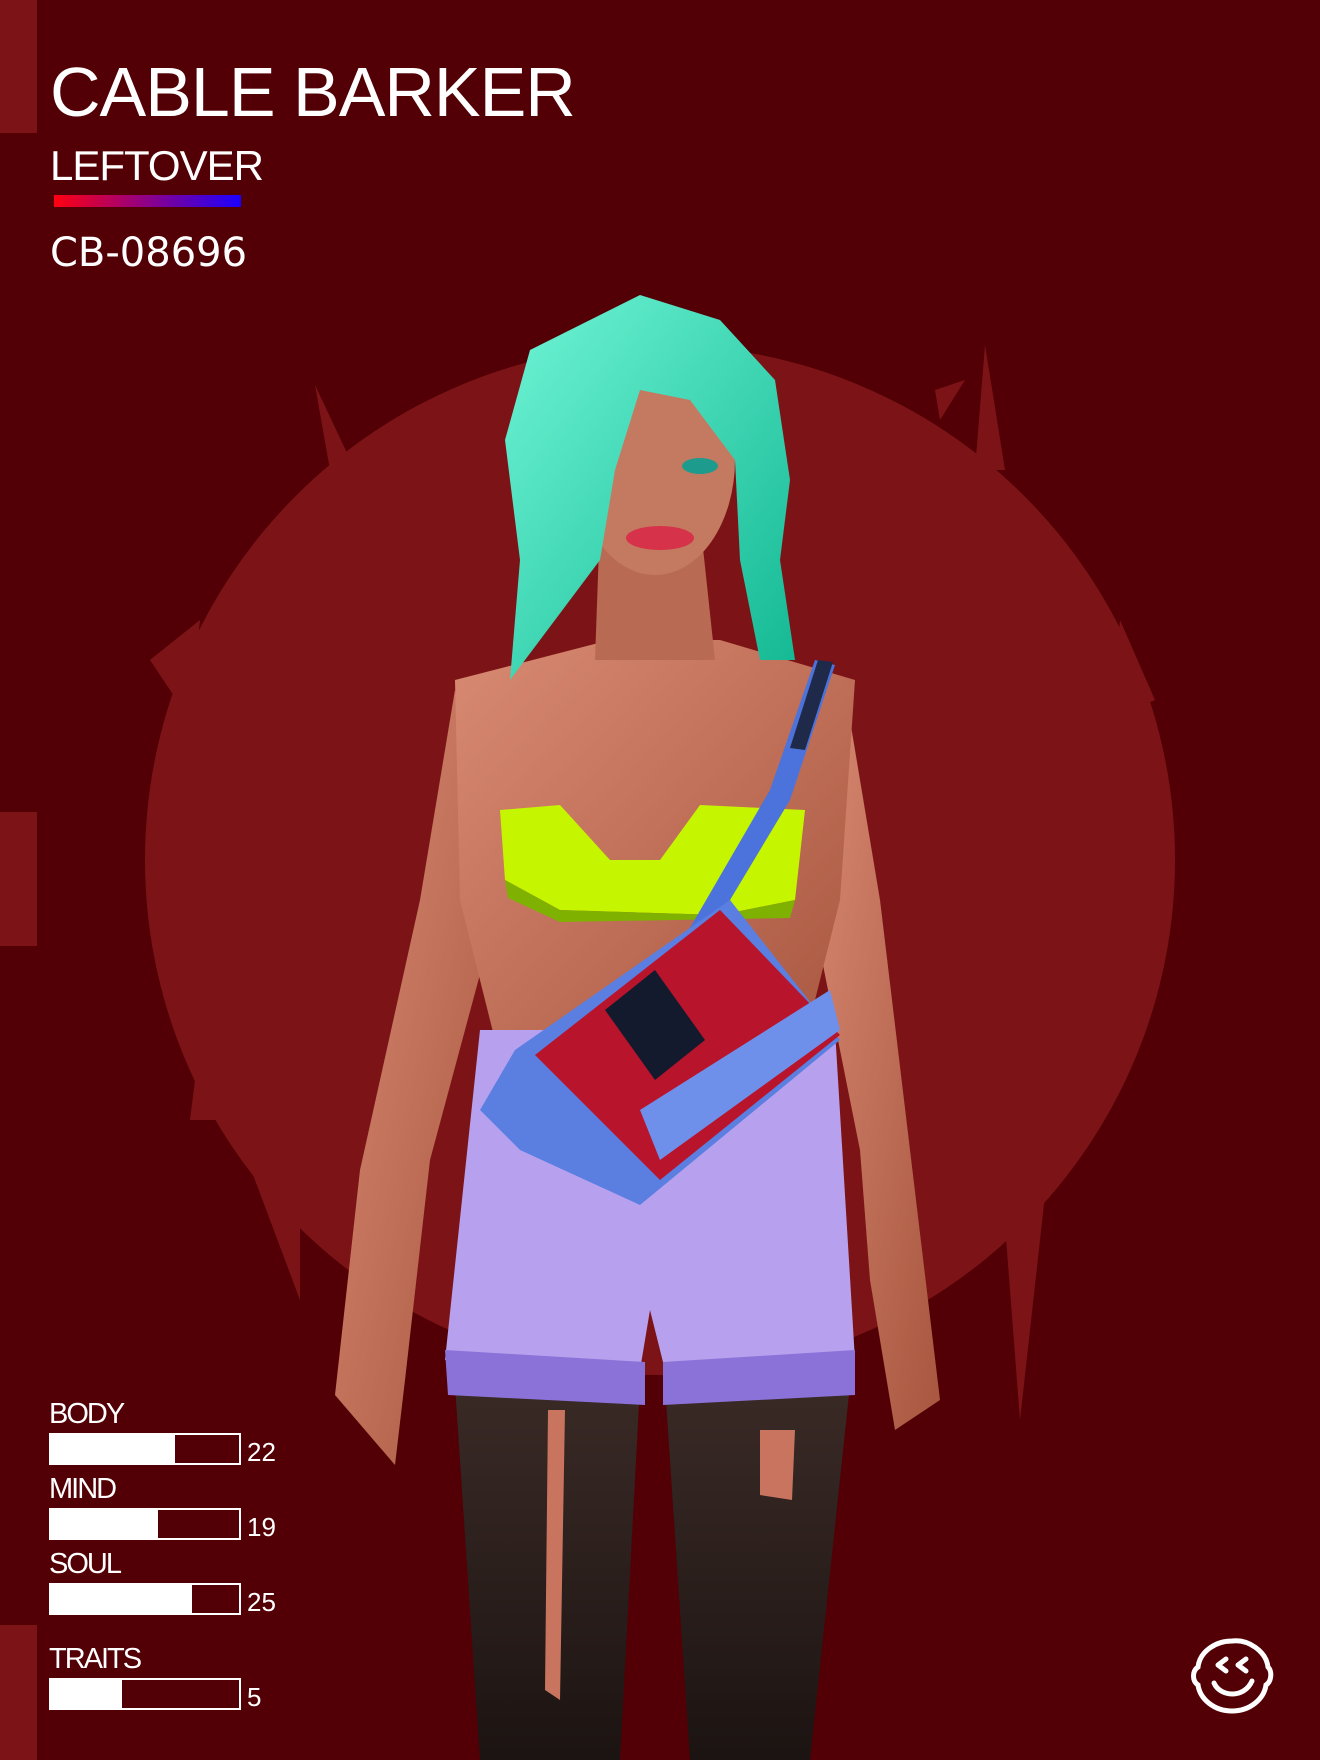 The height and width of the screenshot is (1760, 1320). I want to click on stat-body: BODY 22, so click(162, 1432).